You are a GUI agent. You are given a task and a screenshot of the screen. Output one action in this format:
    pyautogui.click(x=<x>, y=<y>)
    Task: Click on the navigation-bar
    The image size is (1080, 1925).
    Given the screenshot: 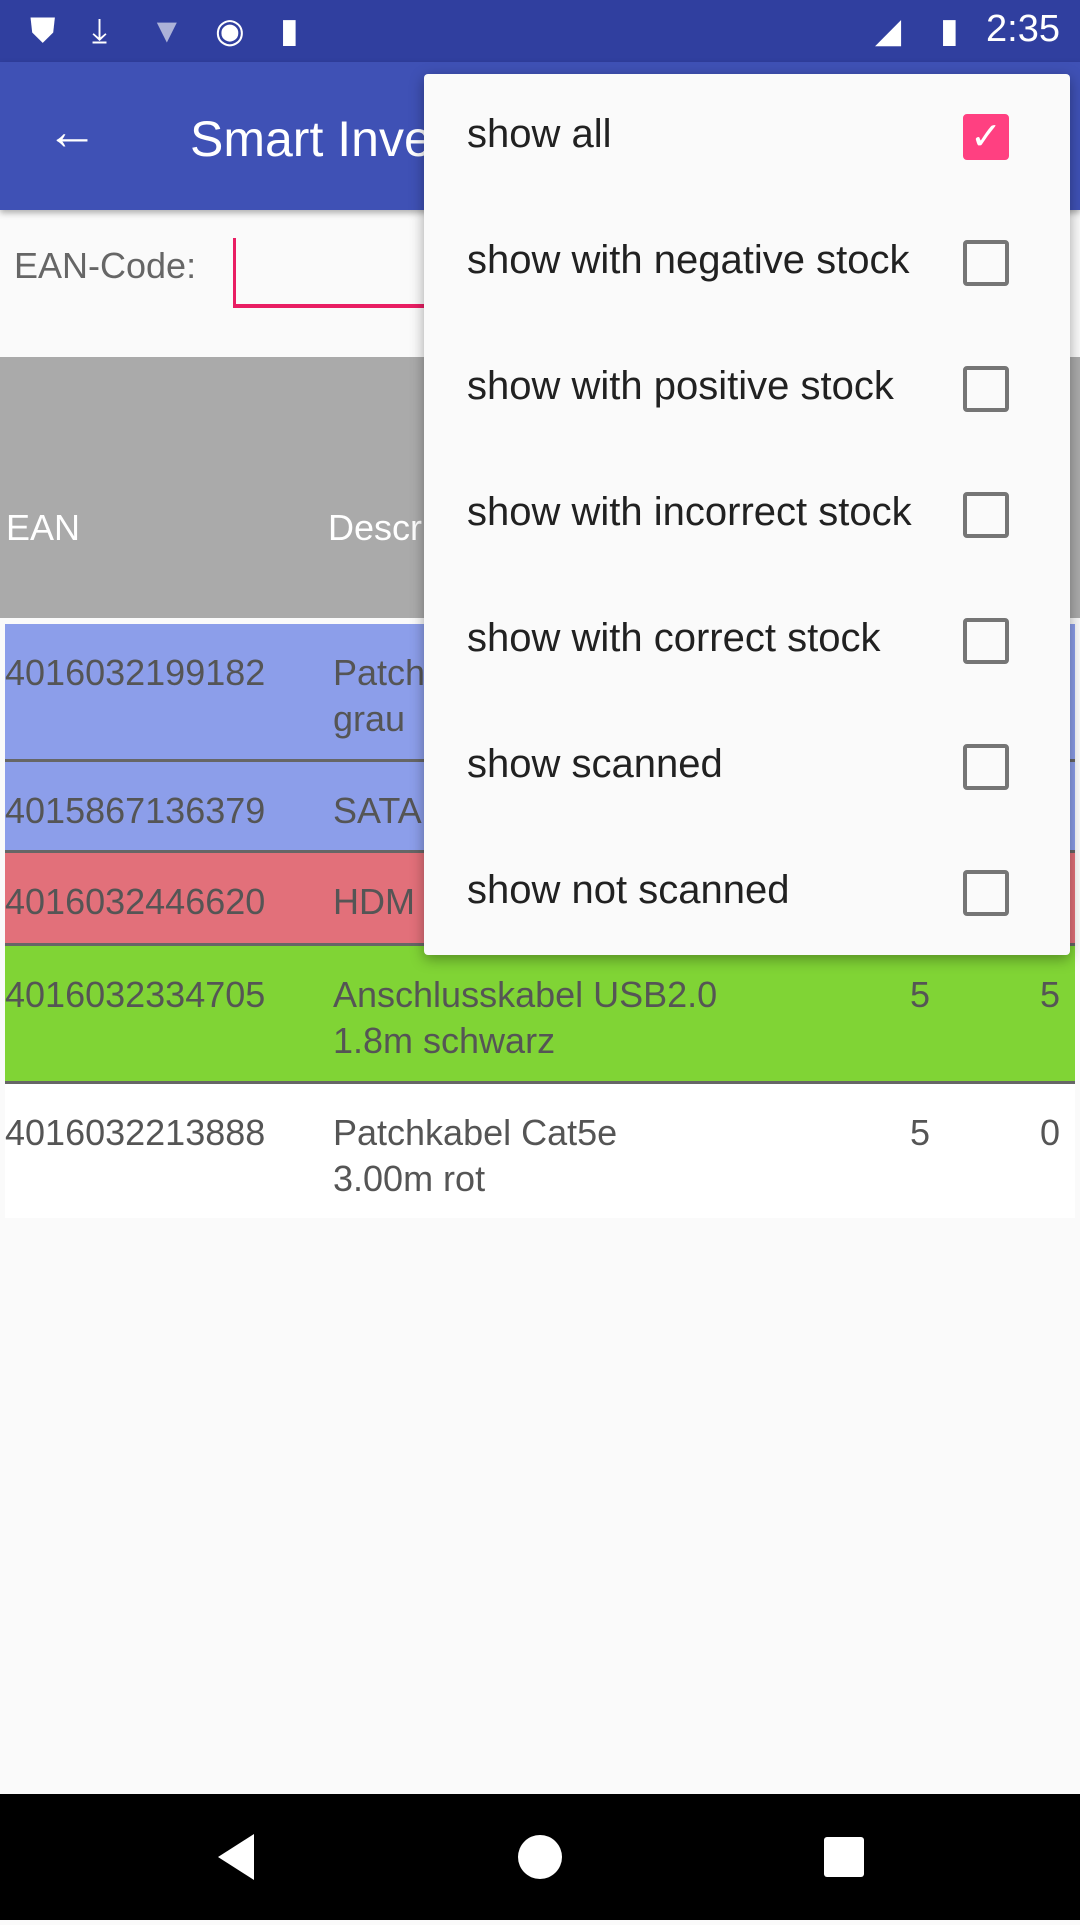 What is the action you would take?
    pyautogui.click(x=540, y=1857)
    